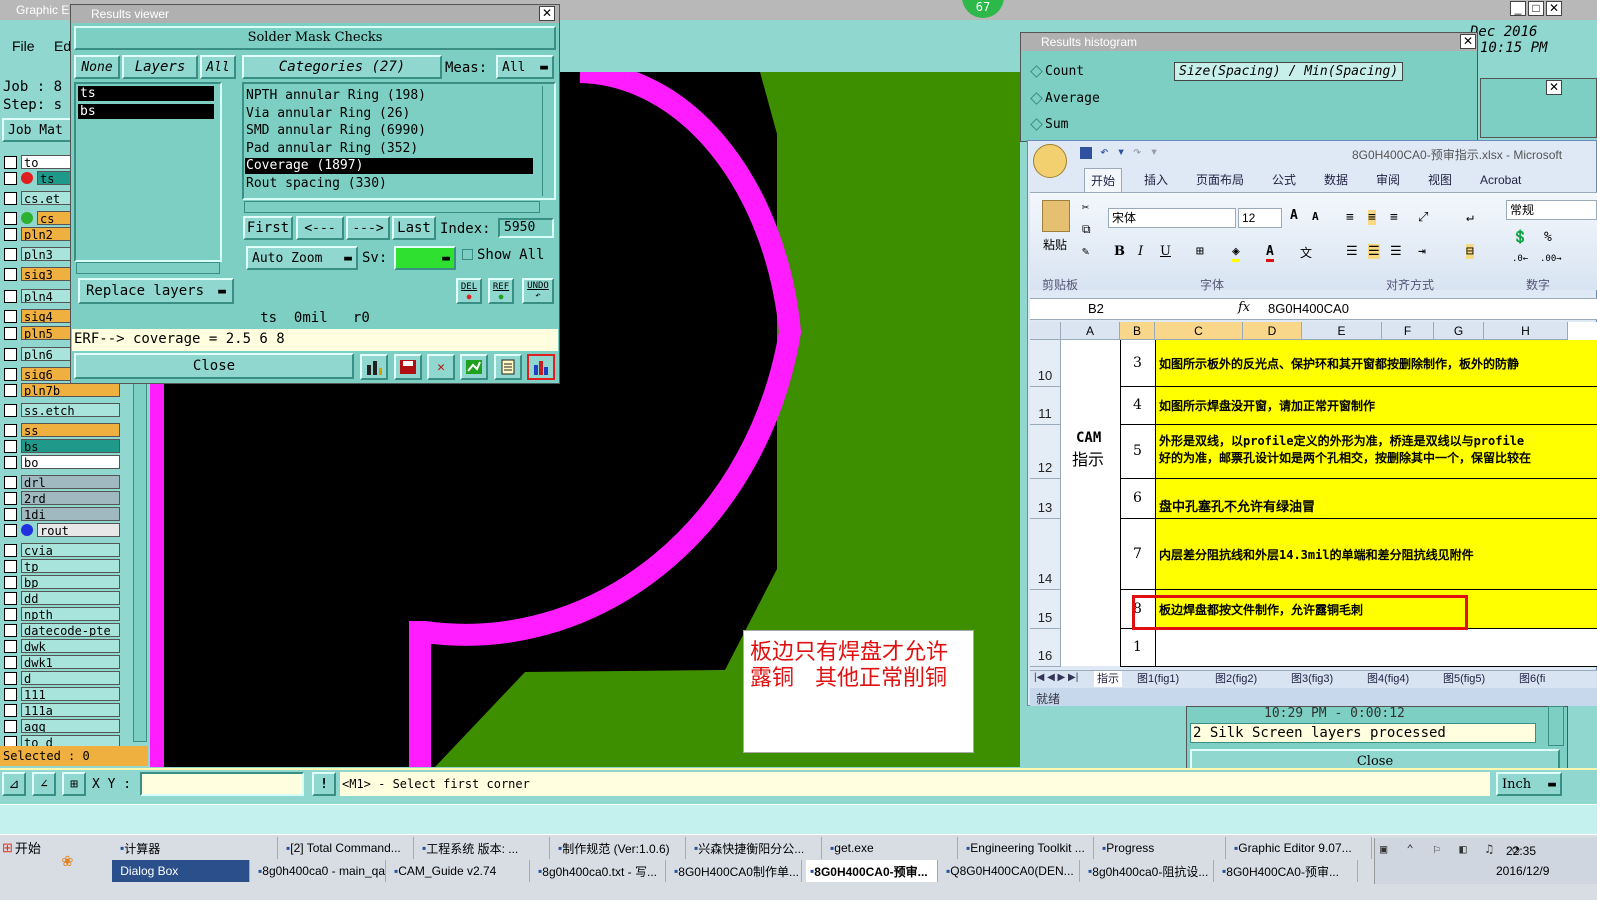  What do you see at coordinates (70, 726) in the screenshot?
I see `layer-name: aqq` at bounding box center [70, 726].